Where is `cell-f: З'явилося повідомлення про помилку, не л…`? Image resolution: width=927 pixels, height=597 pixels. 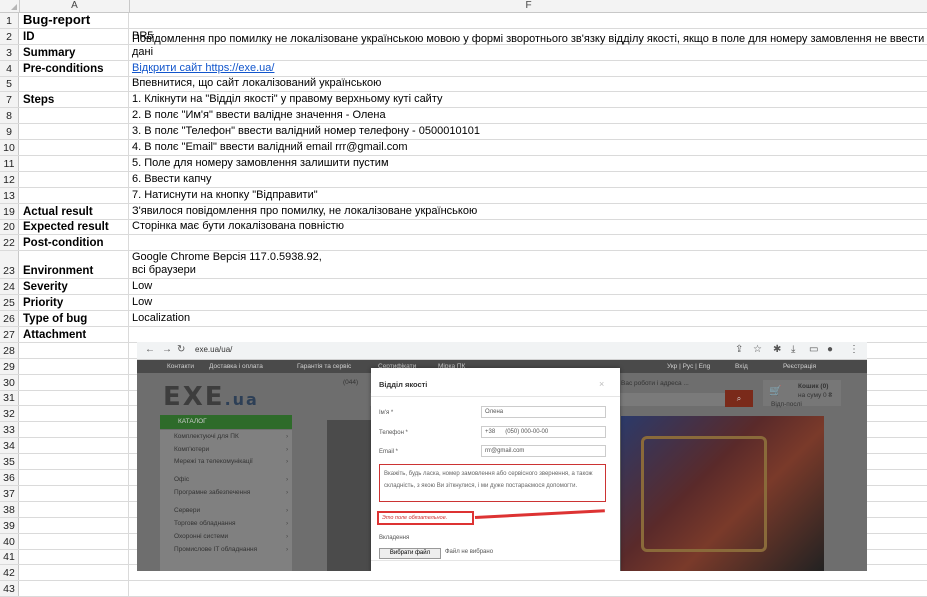
cell-f: З'явилося повідомлення про помилку, не л… is located at coordinates (528, 211).